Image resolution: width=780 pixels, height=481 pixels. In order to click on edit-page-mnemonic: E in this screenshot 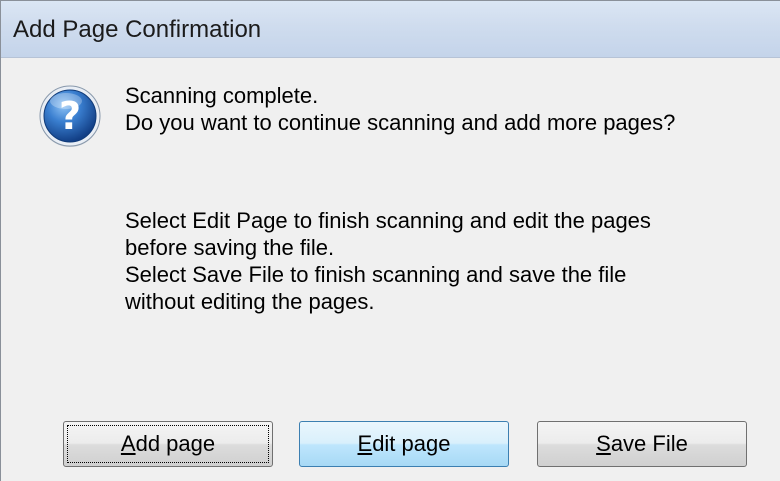, I will do `click(365, 443)`.